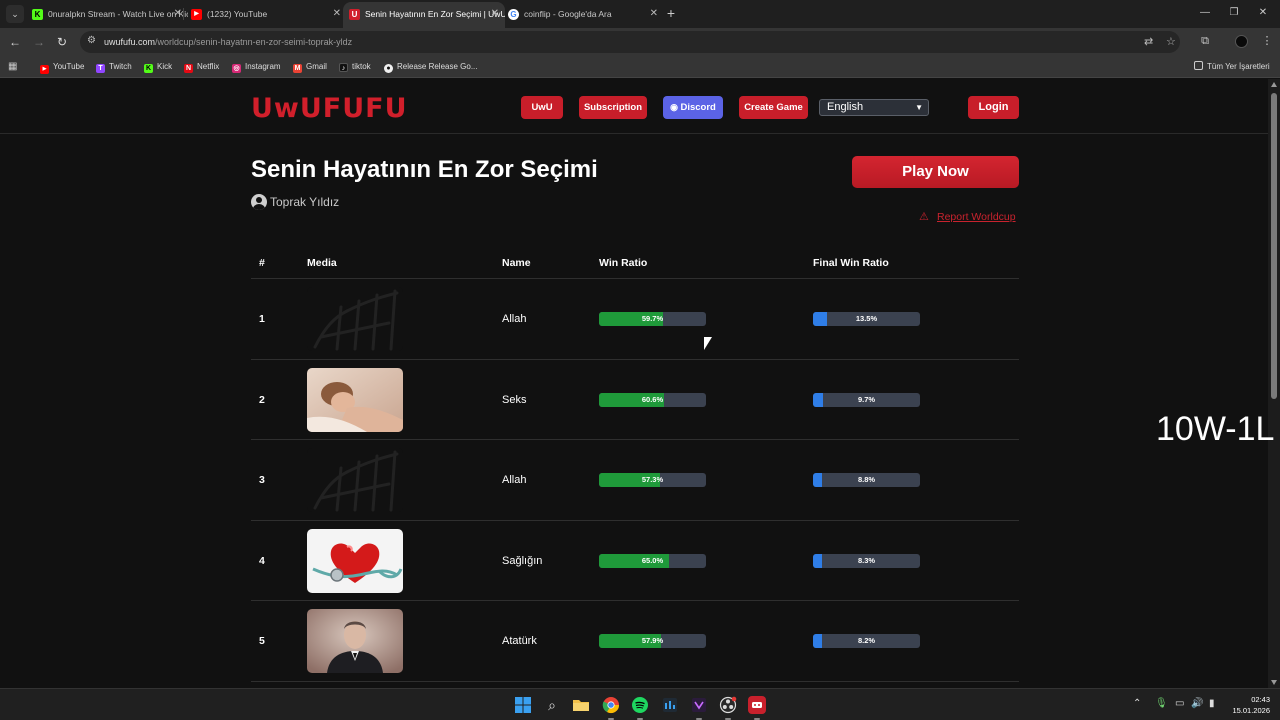 This screenshot has height=720, width=1280. What do you see at coordinates (1212, 703) in the screenshot?
I see `battery-icon: ▮` at bounding box center [1212, 703].